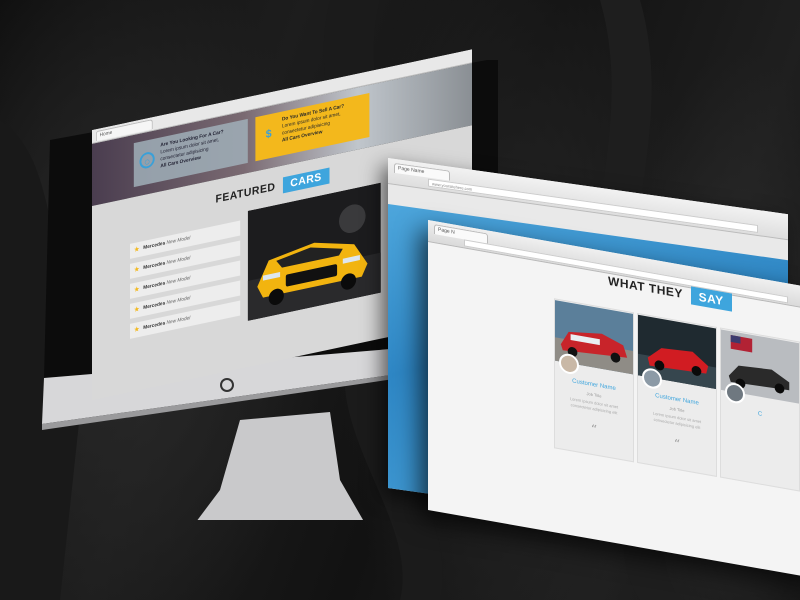 This screenshot has width=800, height=600. I want to click on yellow-car-photo, so click(314, 251).